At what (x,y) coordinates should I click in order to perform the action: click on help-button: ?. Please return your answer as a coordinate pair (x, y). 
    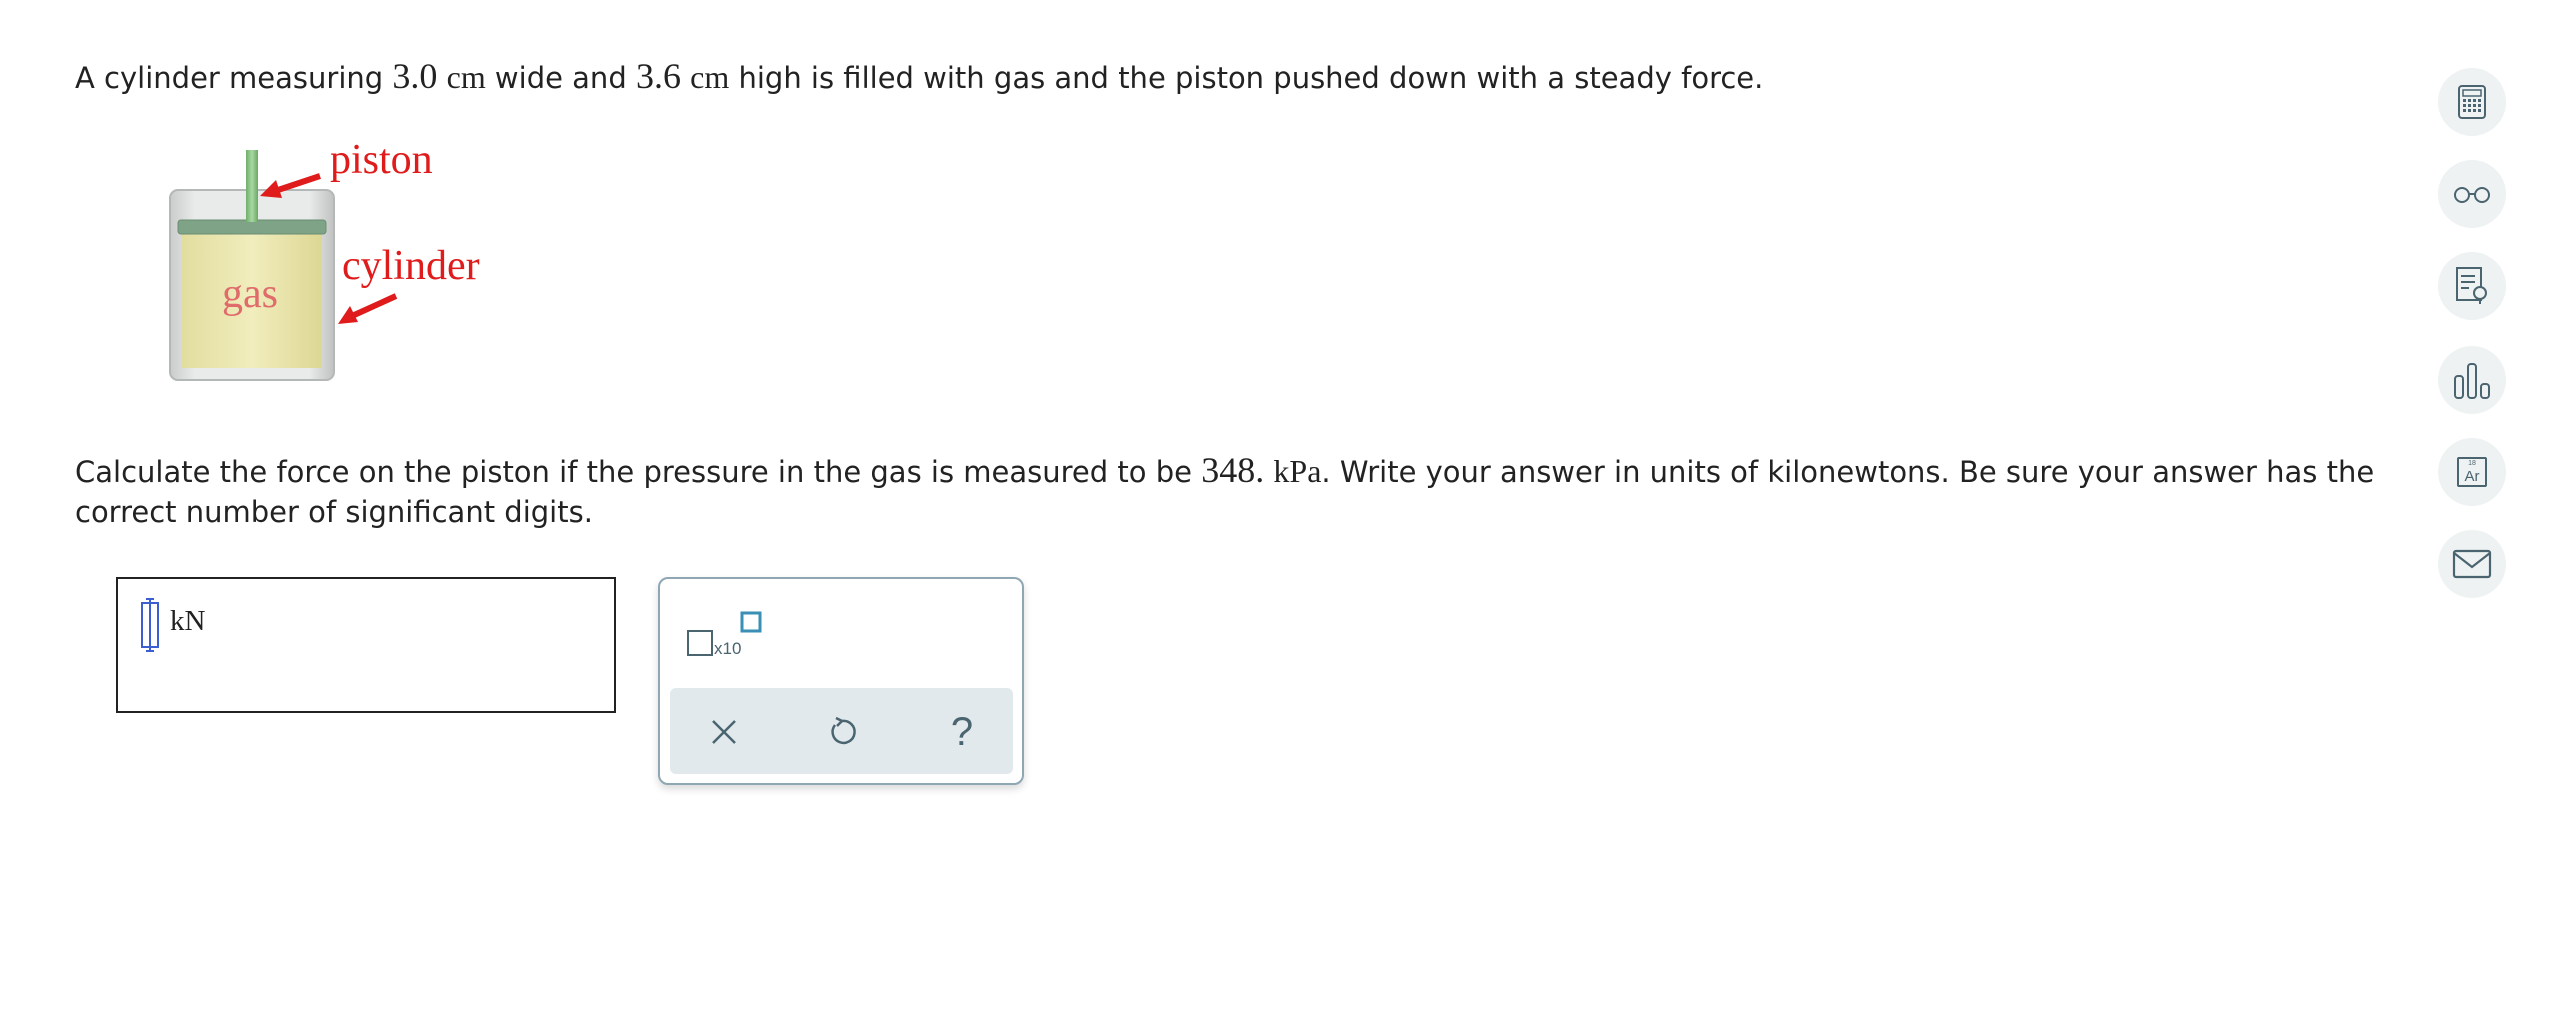
    Looking at the image, I should click on (962, 732).